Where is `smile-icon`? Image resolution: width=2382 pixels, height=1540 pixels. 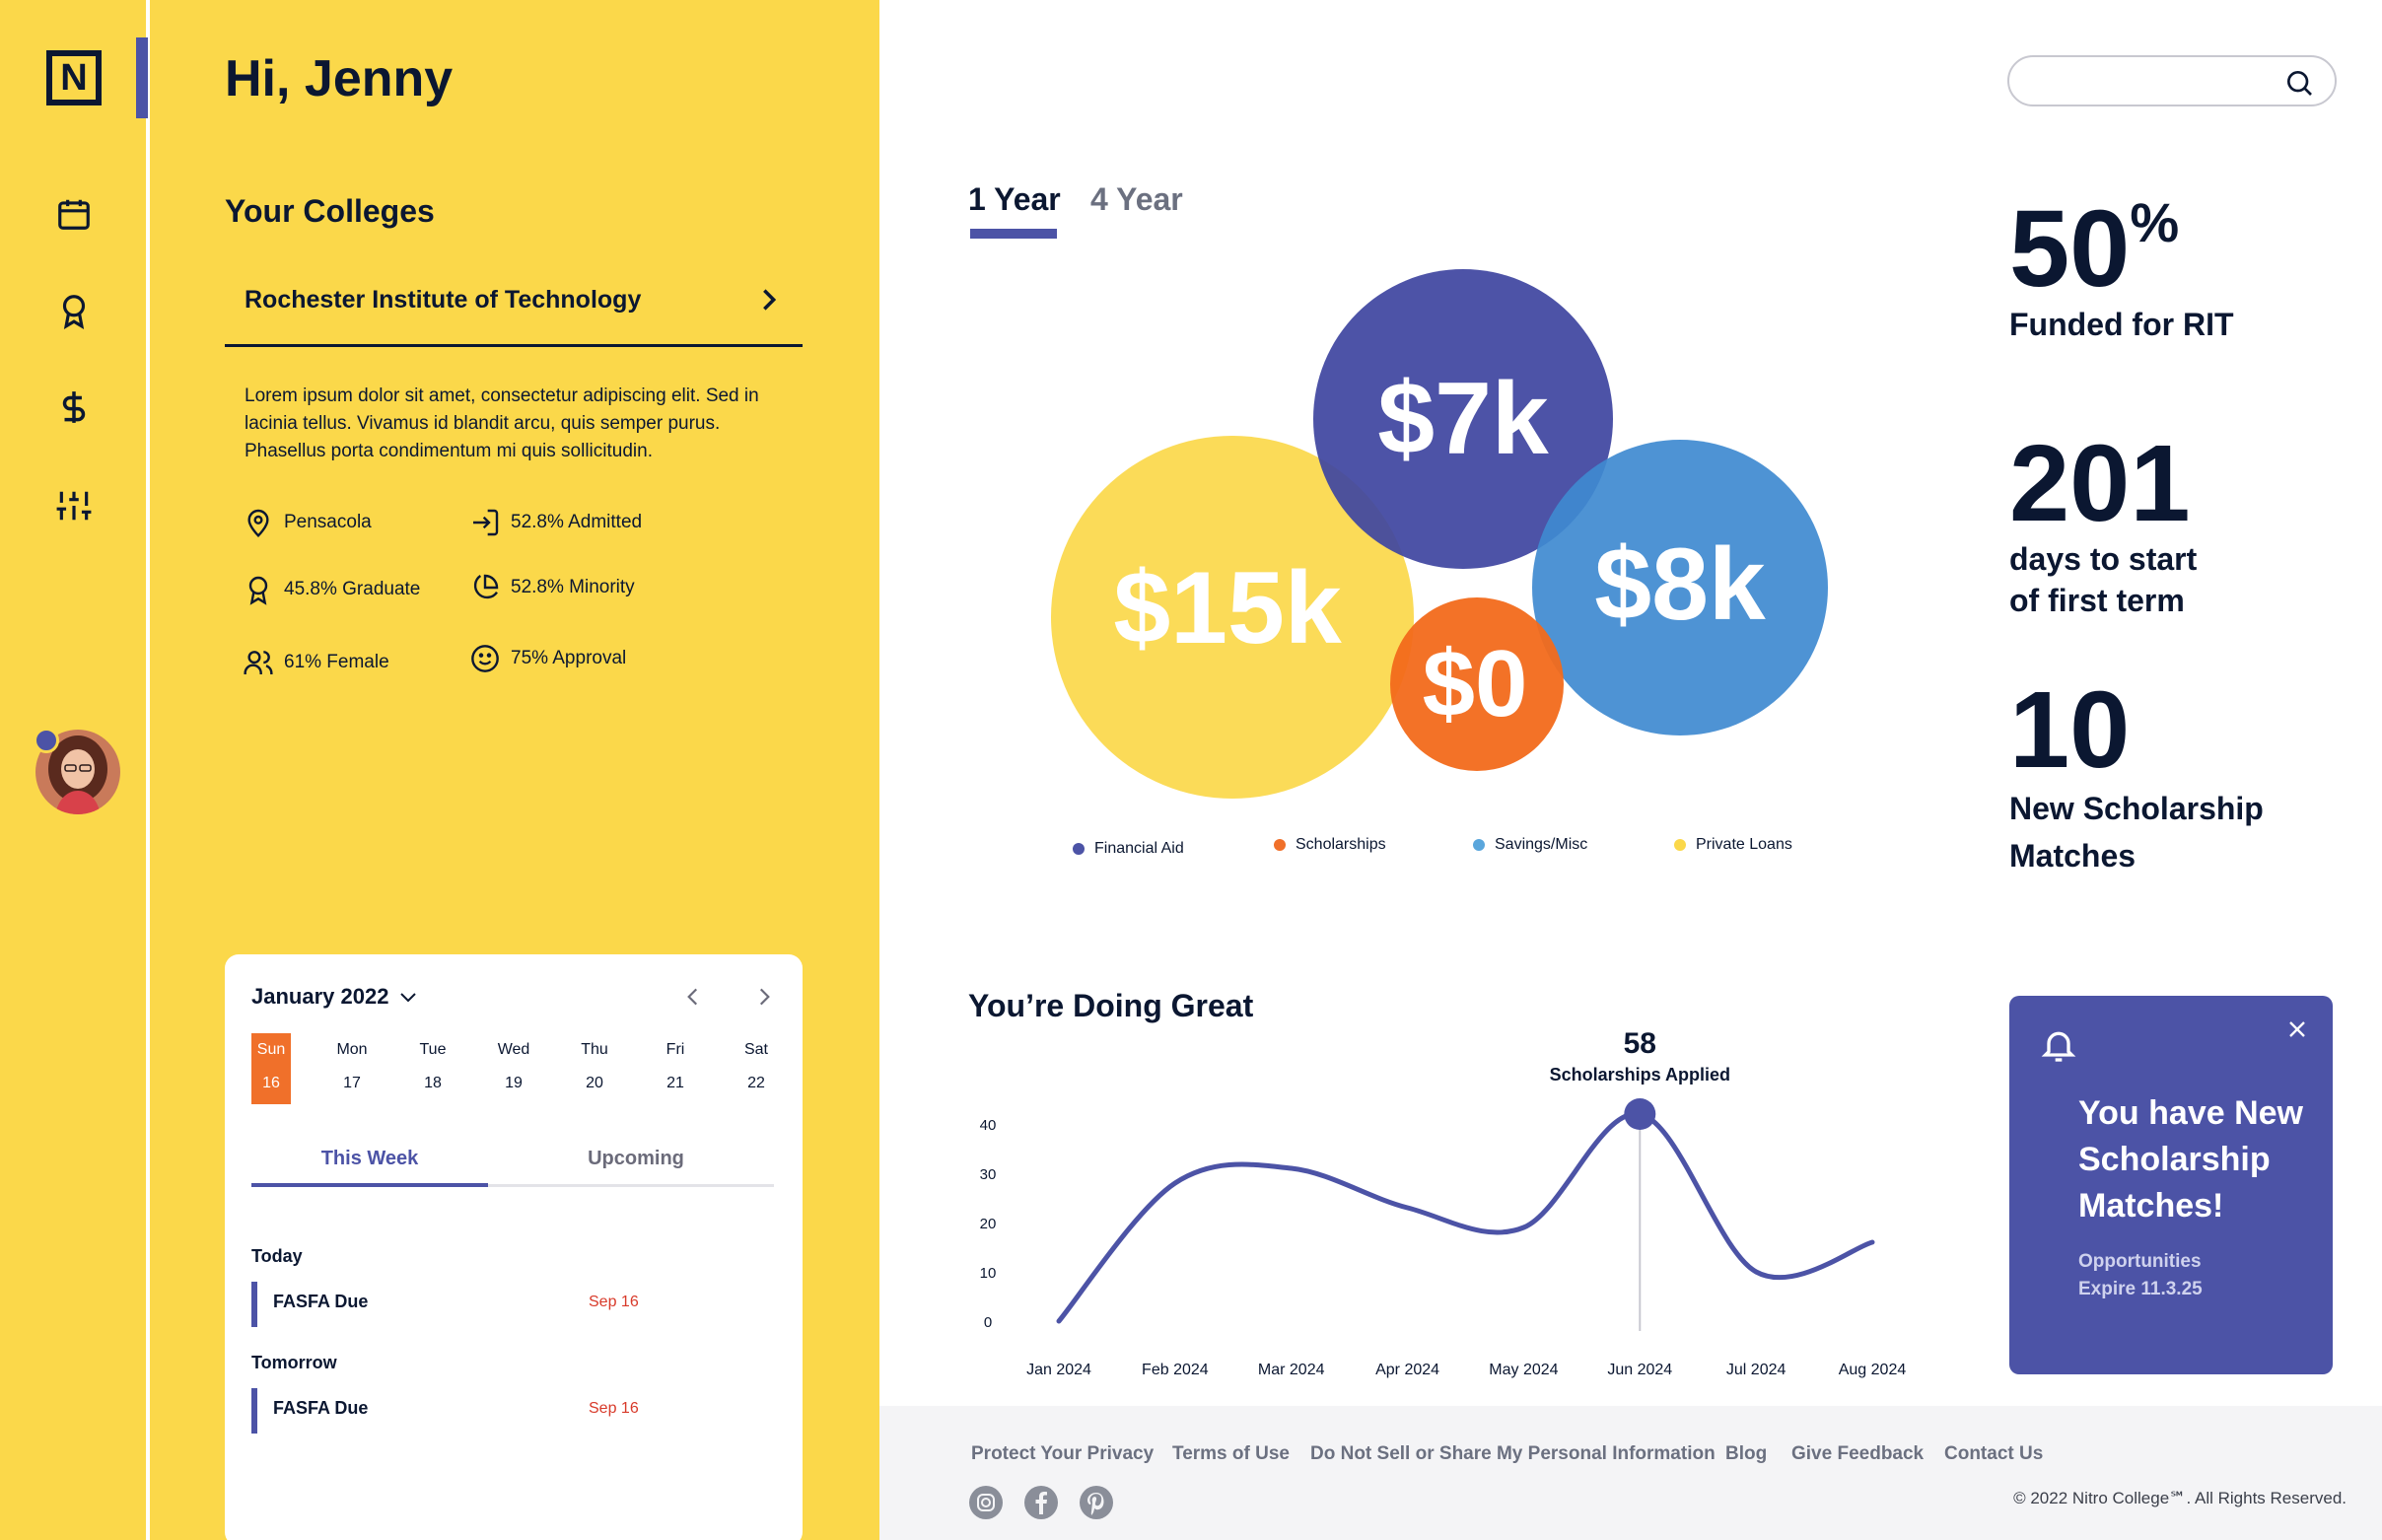 smile-icon is located at coordinates (485, 658).